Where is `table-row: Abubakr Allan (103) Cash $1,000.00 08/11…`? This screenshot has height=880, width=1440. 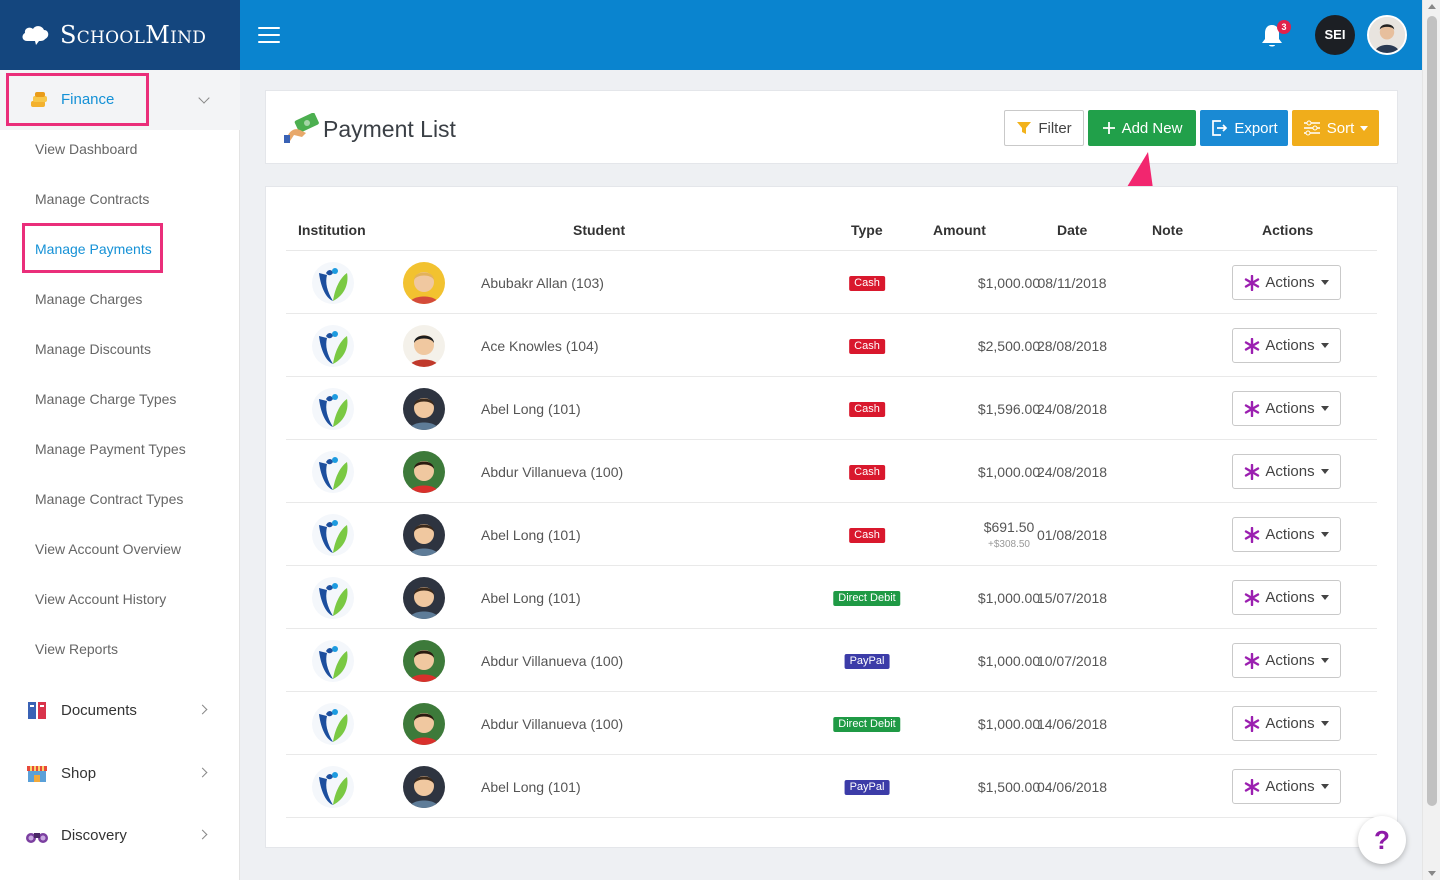
table-row: Abubakr Allan (103) Cash $1,000.00 08/11… is located at coordinates (831, 282).